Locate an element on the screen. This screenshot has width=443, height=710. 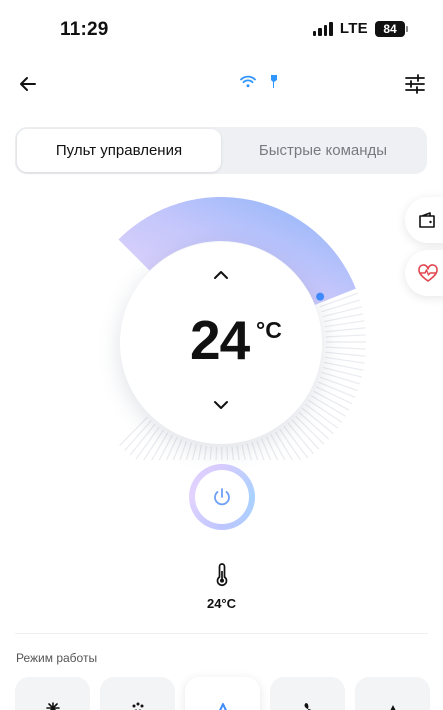
heart-pulse-icon is located at coordinates (428, 273).